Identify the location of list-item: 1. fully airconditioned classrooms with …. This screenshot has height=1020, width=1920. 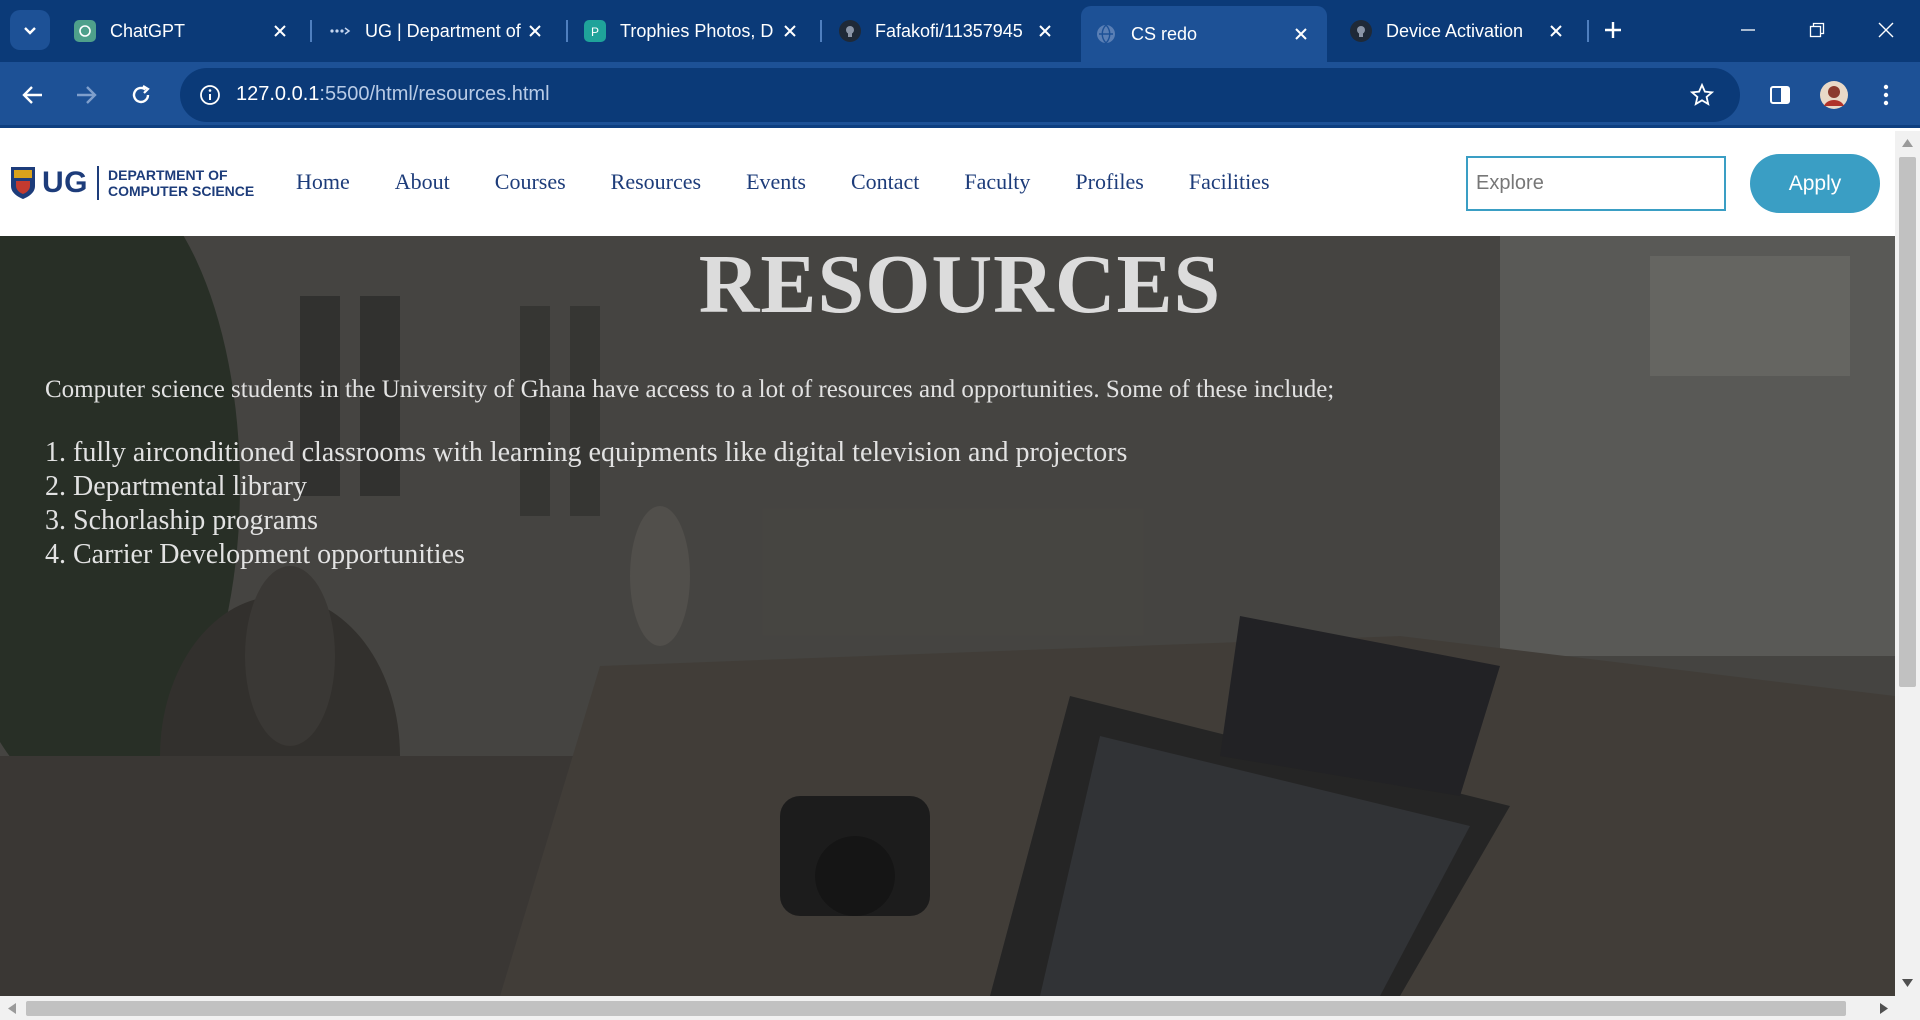
(586, 452).